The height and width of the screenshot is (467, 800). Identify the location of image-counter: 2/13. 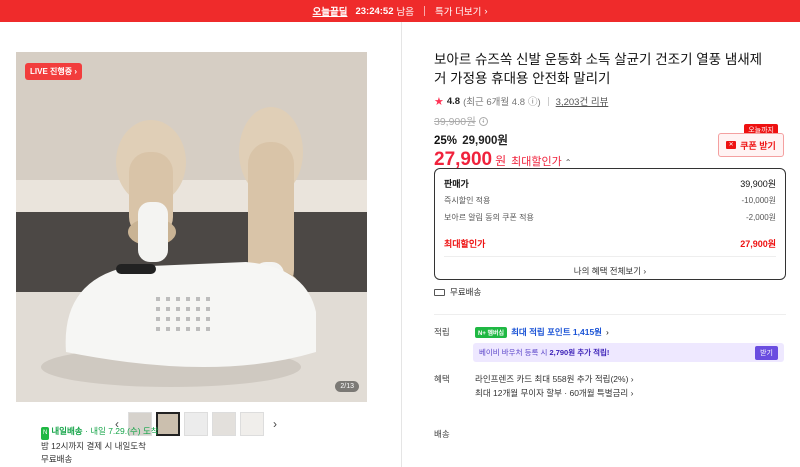
(347, 386).